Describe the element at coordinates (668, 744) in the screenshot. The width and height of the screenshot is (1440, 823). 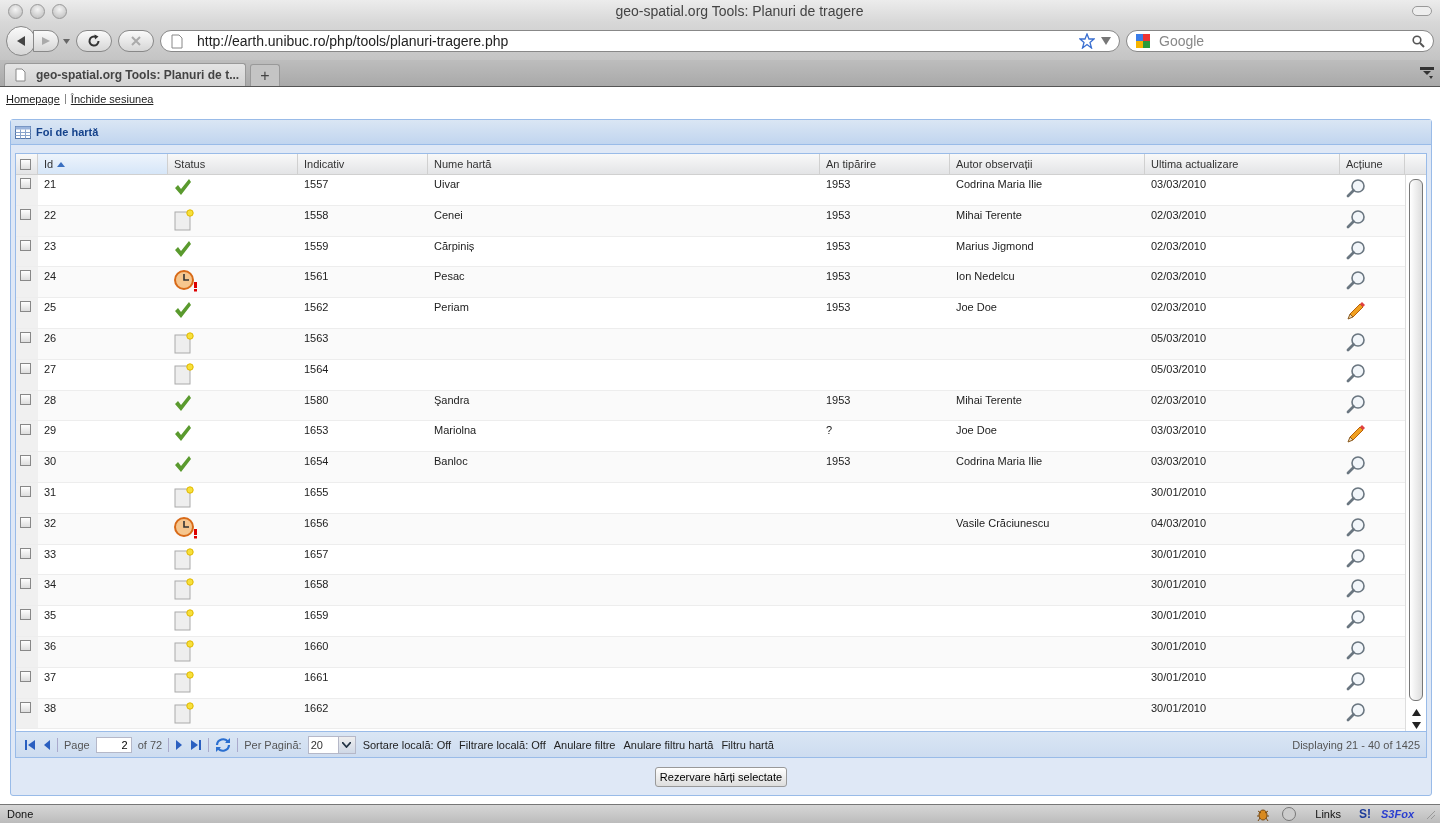
I see `toolbar-button: Anulare filtru hartă` at that location.